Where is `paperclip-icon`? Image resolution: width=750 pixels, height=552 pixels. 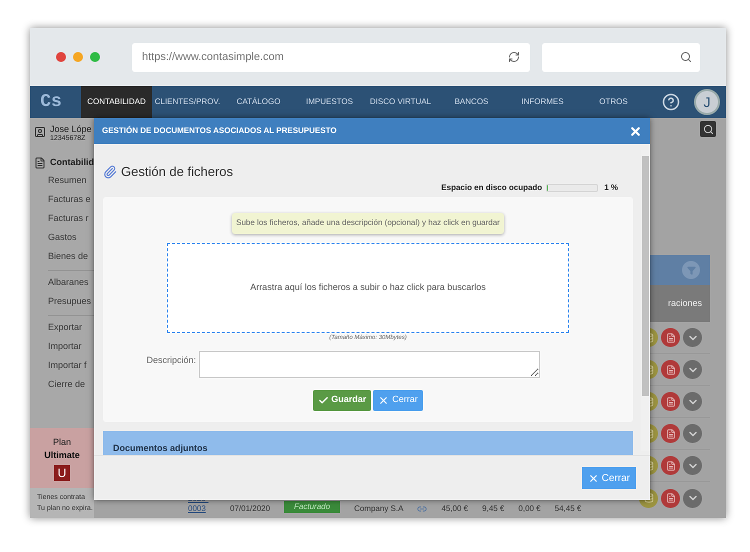
paperclip-icon is located at coordinates (110, 171).